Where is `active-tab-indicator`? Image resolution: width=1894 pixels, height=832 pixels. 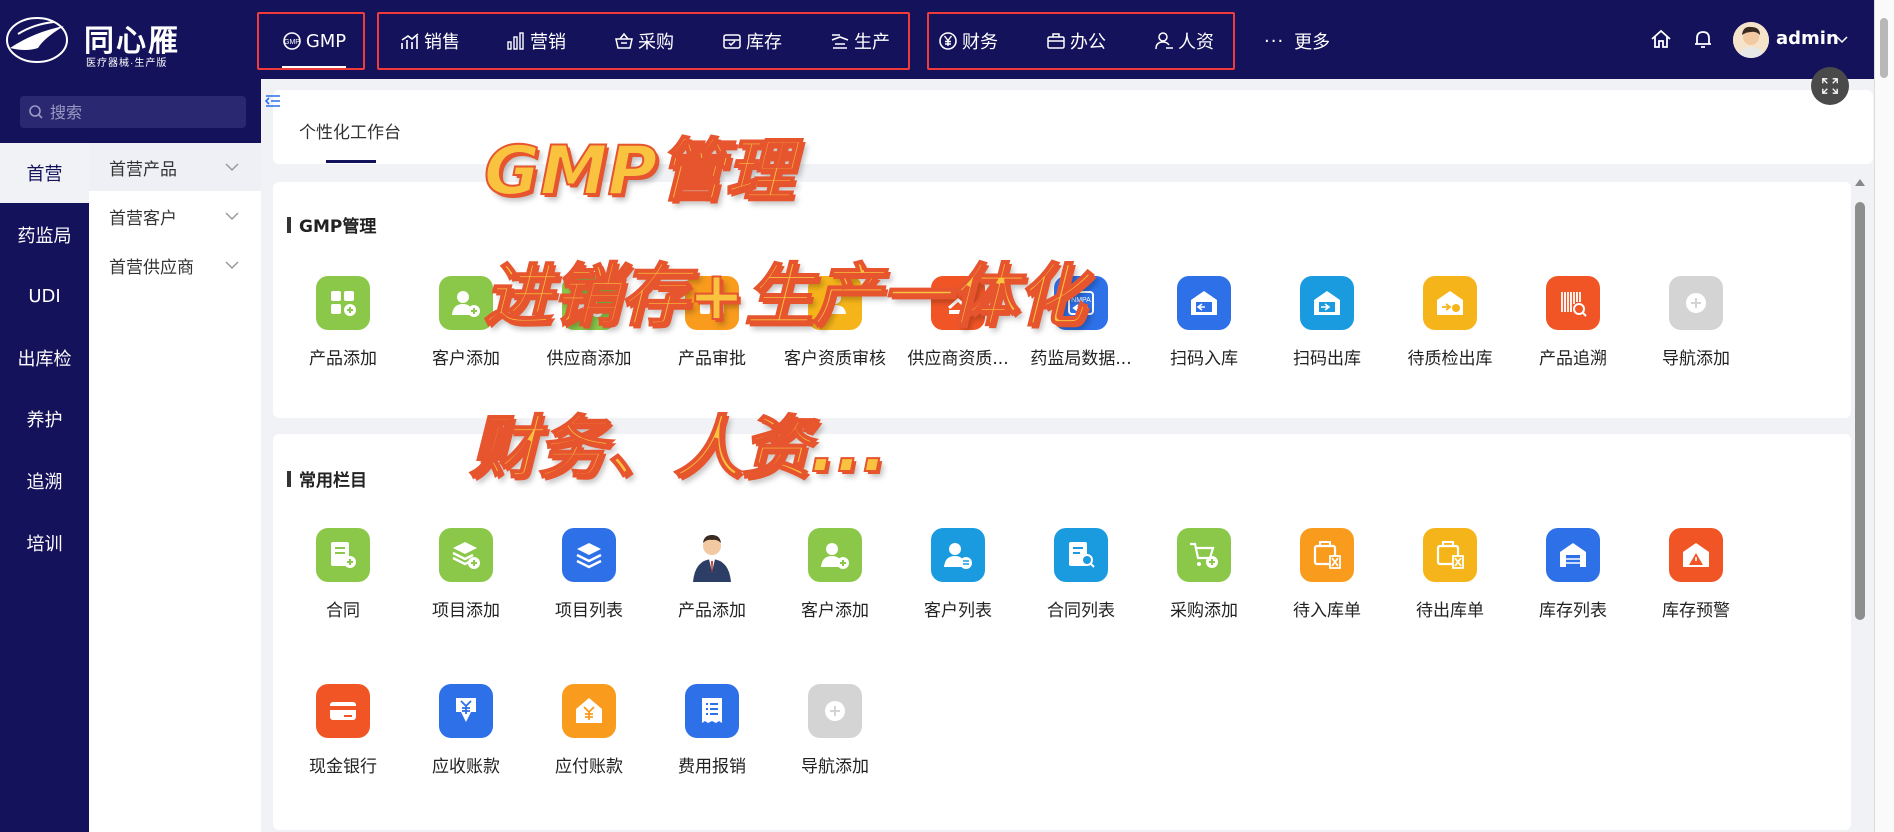
active-tab-indicator is located at coordinates (351, 161).